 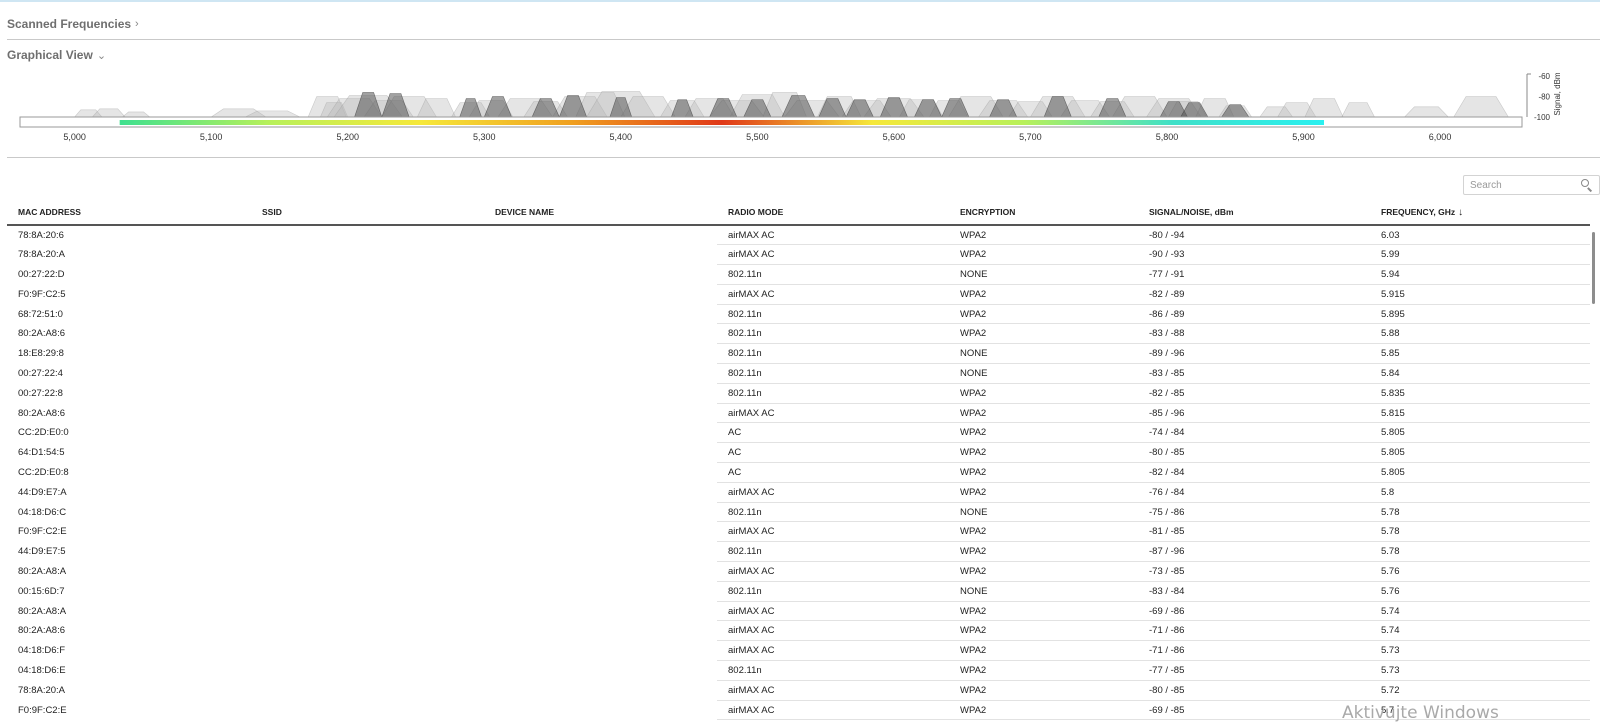 I want to click on table-row: F0:9F:C2:E airMAX AC WPA2 -81 / -85 5.78, so click(x=798, y=532).